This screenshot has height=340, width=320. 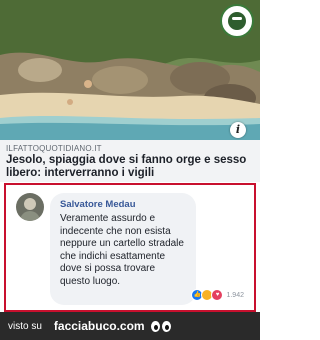 What do you see at coordinates (238, 130) in the screenshot?
I see `info-icon: i` at bounding box center [238, 130].